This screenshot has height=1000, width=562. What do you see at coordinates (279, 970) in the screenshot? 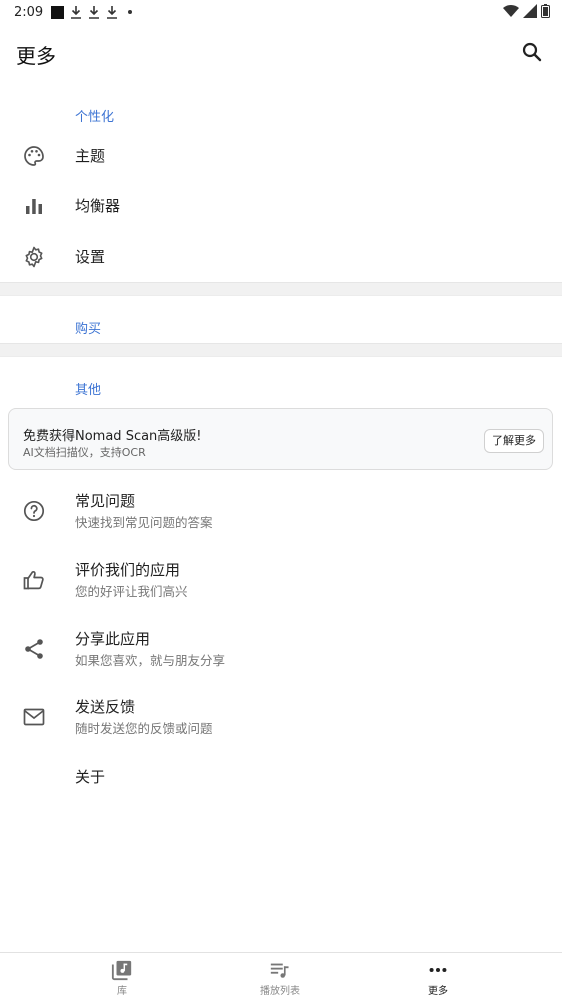
I see `playlist-icon` at bounding box center [279, 970].